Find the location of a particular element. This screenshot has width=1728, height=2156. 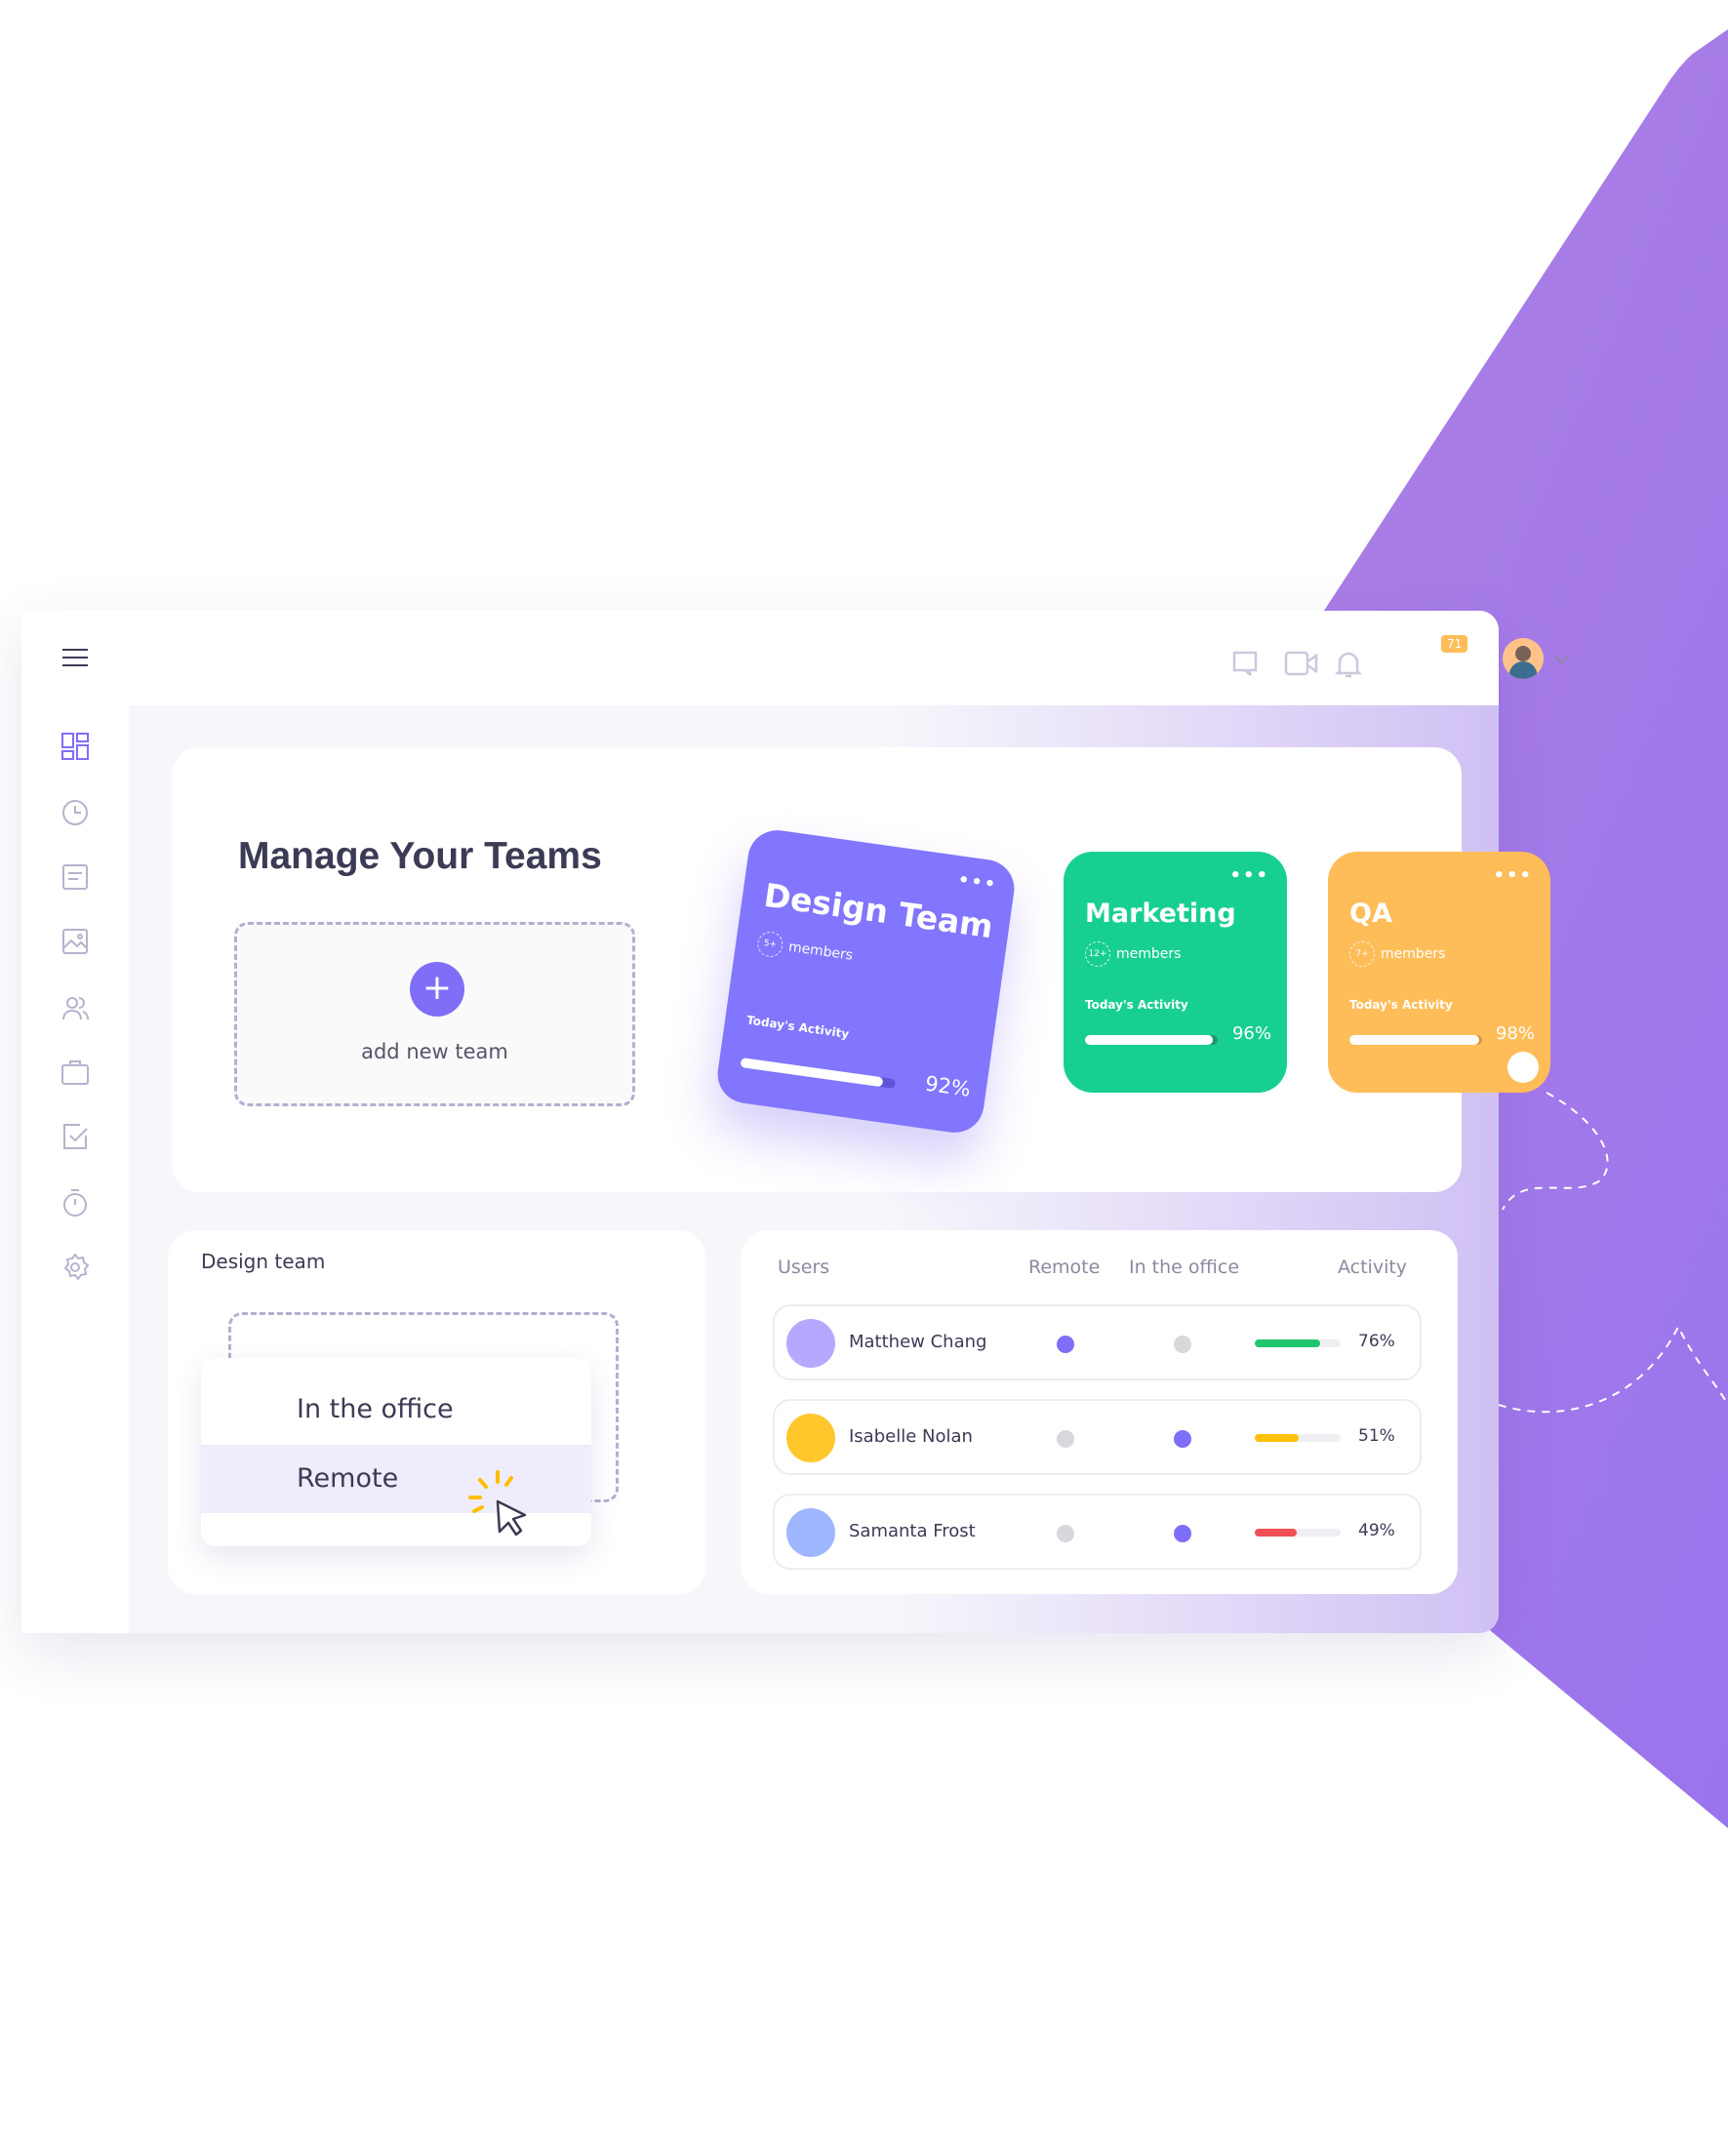

stopwatch-icon is located at coordinates (75, 1203).